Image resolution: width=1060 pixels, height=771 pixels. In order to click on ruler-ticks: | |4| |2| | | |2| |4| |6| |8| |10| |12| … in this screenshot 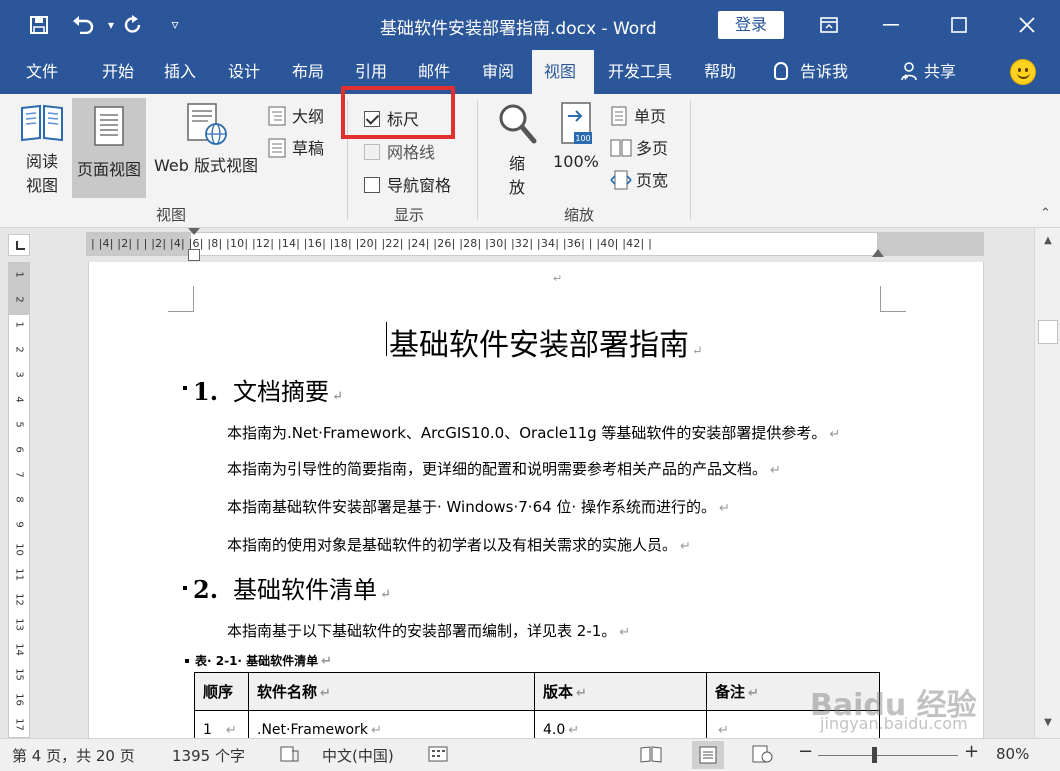, I will do `click(372, 243)`.